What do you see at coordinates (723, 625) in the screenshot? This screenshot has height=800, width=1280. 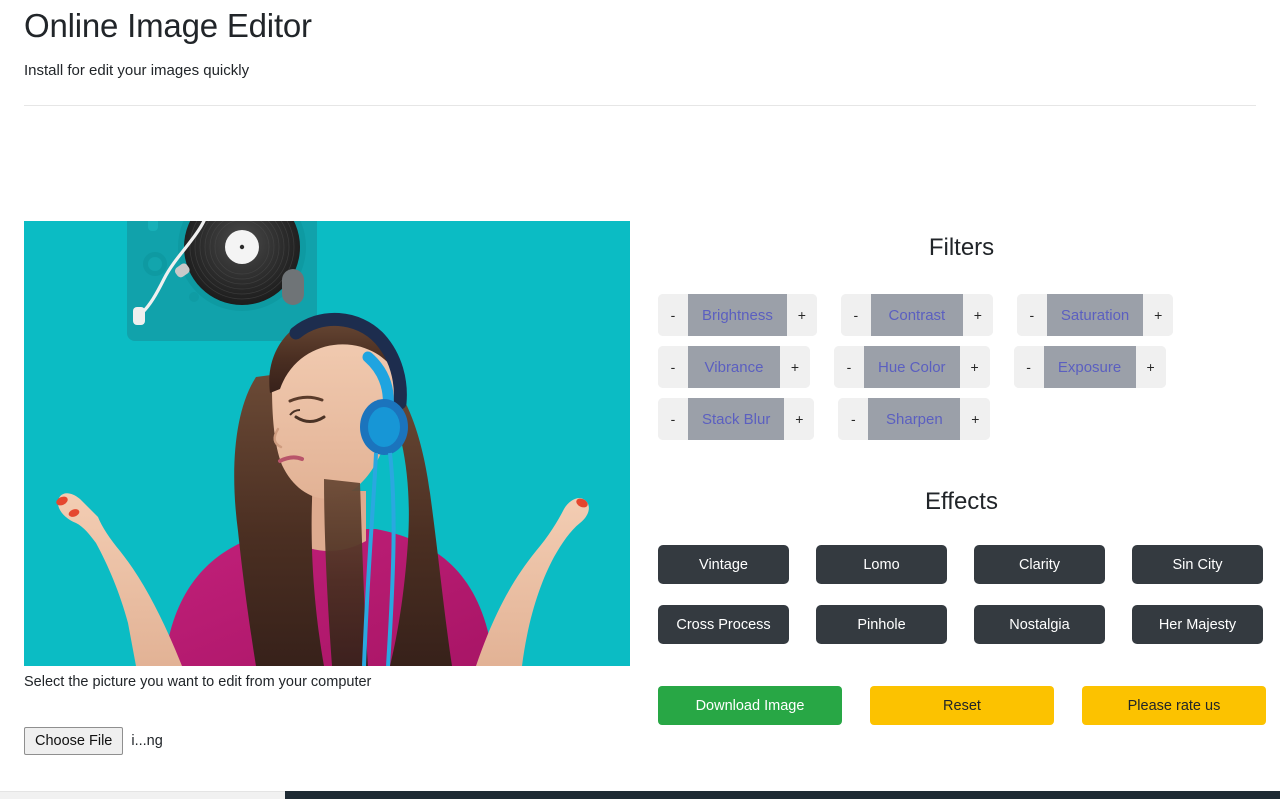 I see `effect-button-cross-process: Cross Process` at bounding box center [723, 625].